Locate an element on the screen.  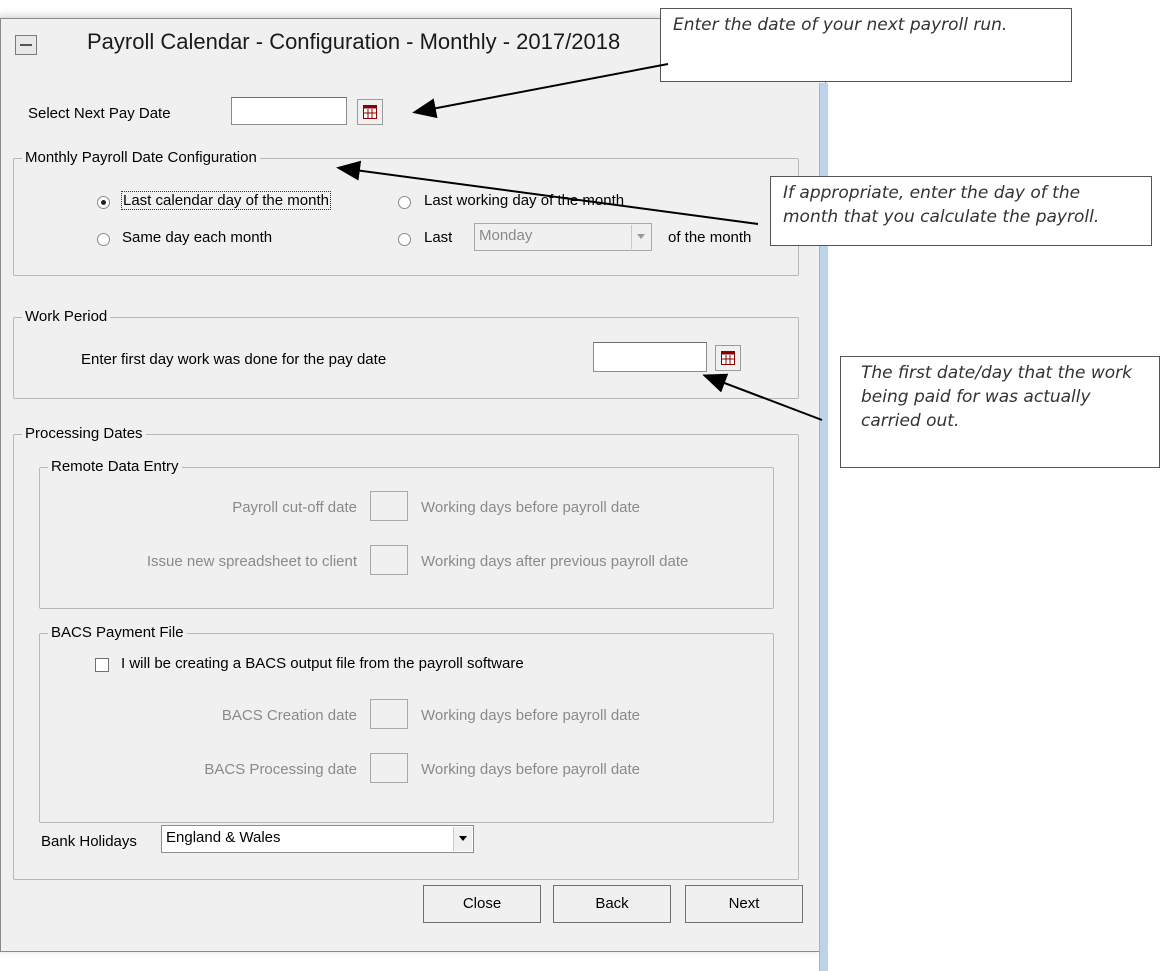
radio-last-calendar-day is located at coordinates (103, 202).